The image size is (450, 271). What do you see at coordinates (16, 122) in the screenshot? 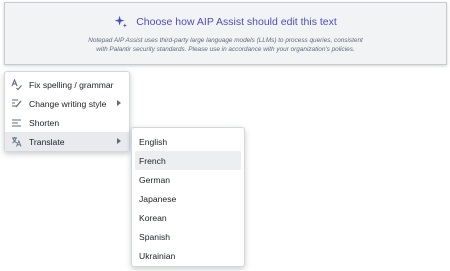
I see `shorten-icon` at bounding box center [16, 122].